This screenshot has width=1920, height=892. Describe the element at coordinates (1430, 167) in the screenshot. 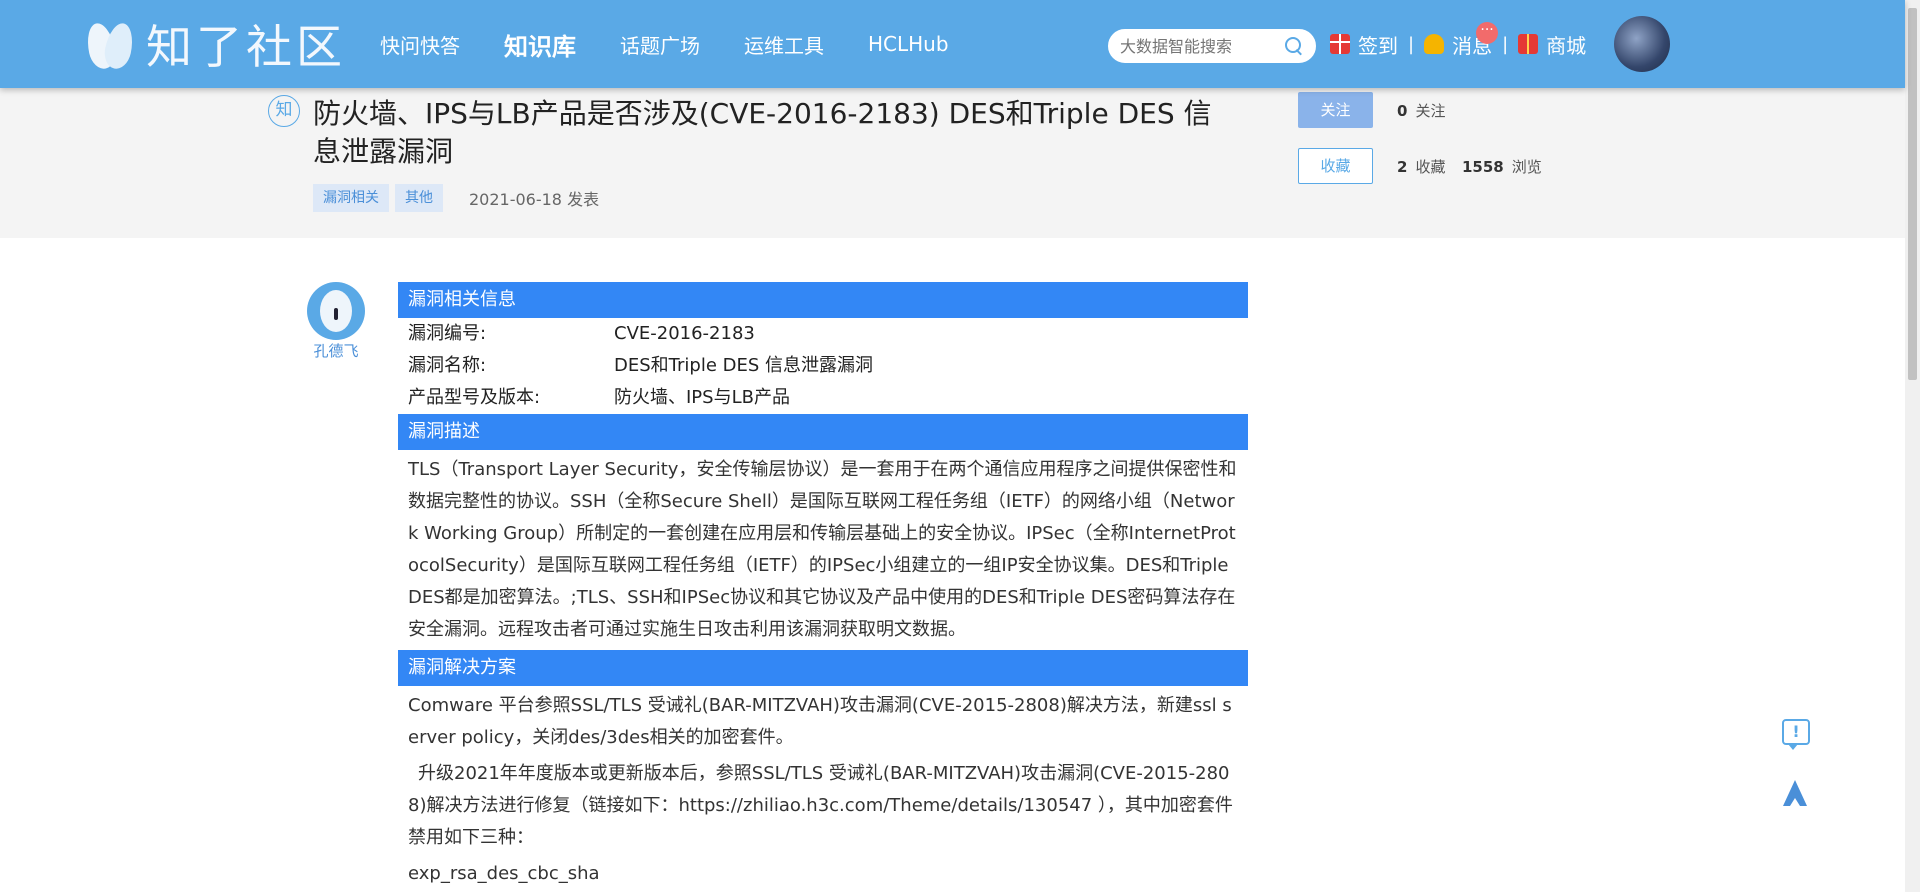

I see `favorite-stat-label: 收藏` at that location.